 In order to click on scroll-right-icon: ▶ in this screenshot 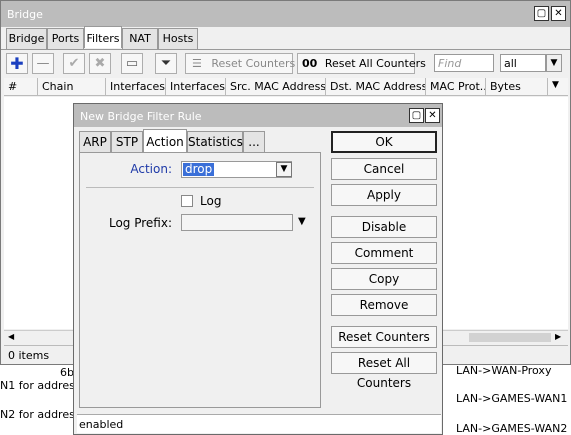, I will do `click(558, 336)`.